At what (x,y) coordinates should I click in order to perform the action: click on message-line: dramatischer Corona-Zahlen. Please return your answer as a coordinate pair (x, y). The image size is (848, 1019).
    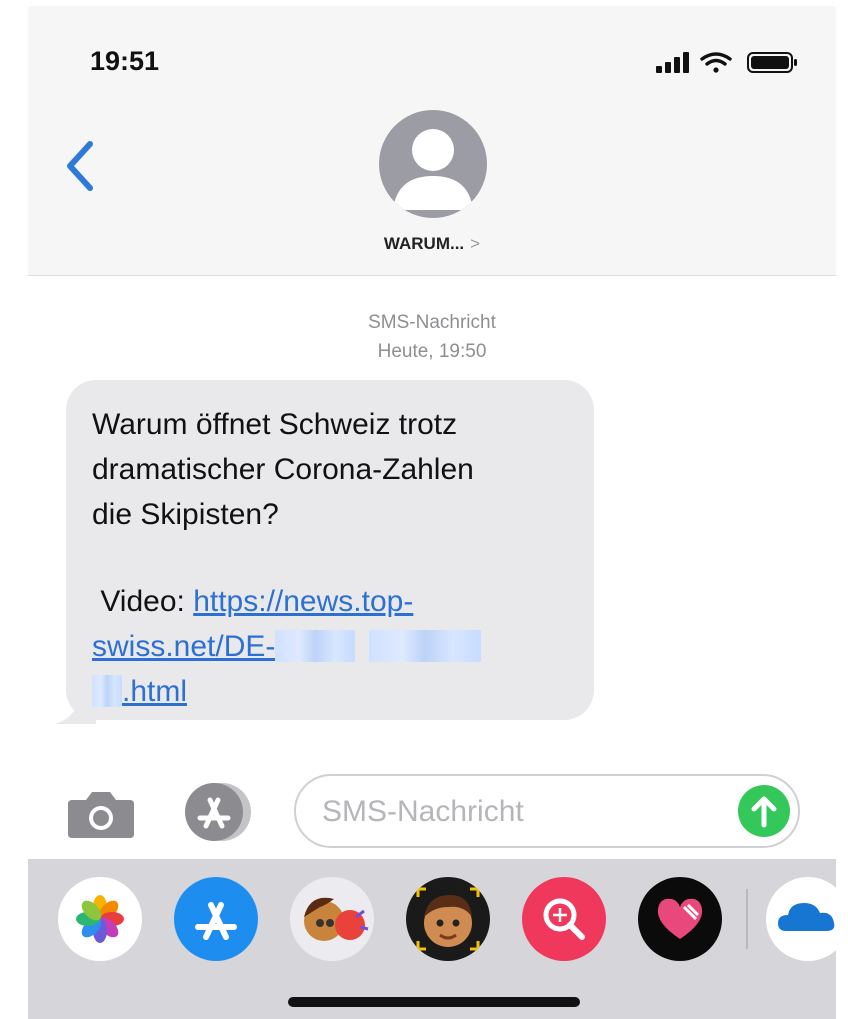
    Looking at the image, I should click on (283, 469).